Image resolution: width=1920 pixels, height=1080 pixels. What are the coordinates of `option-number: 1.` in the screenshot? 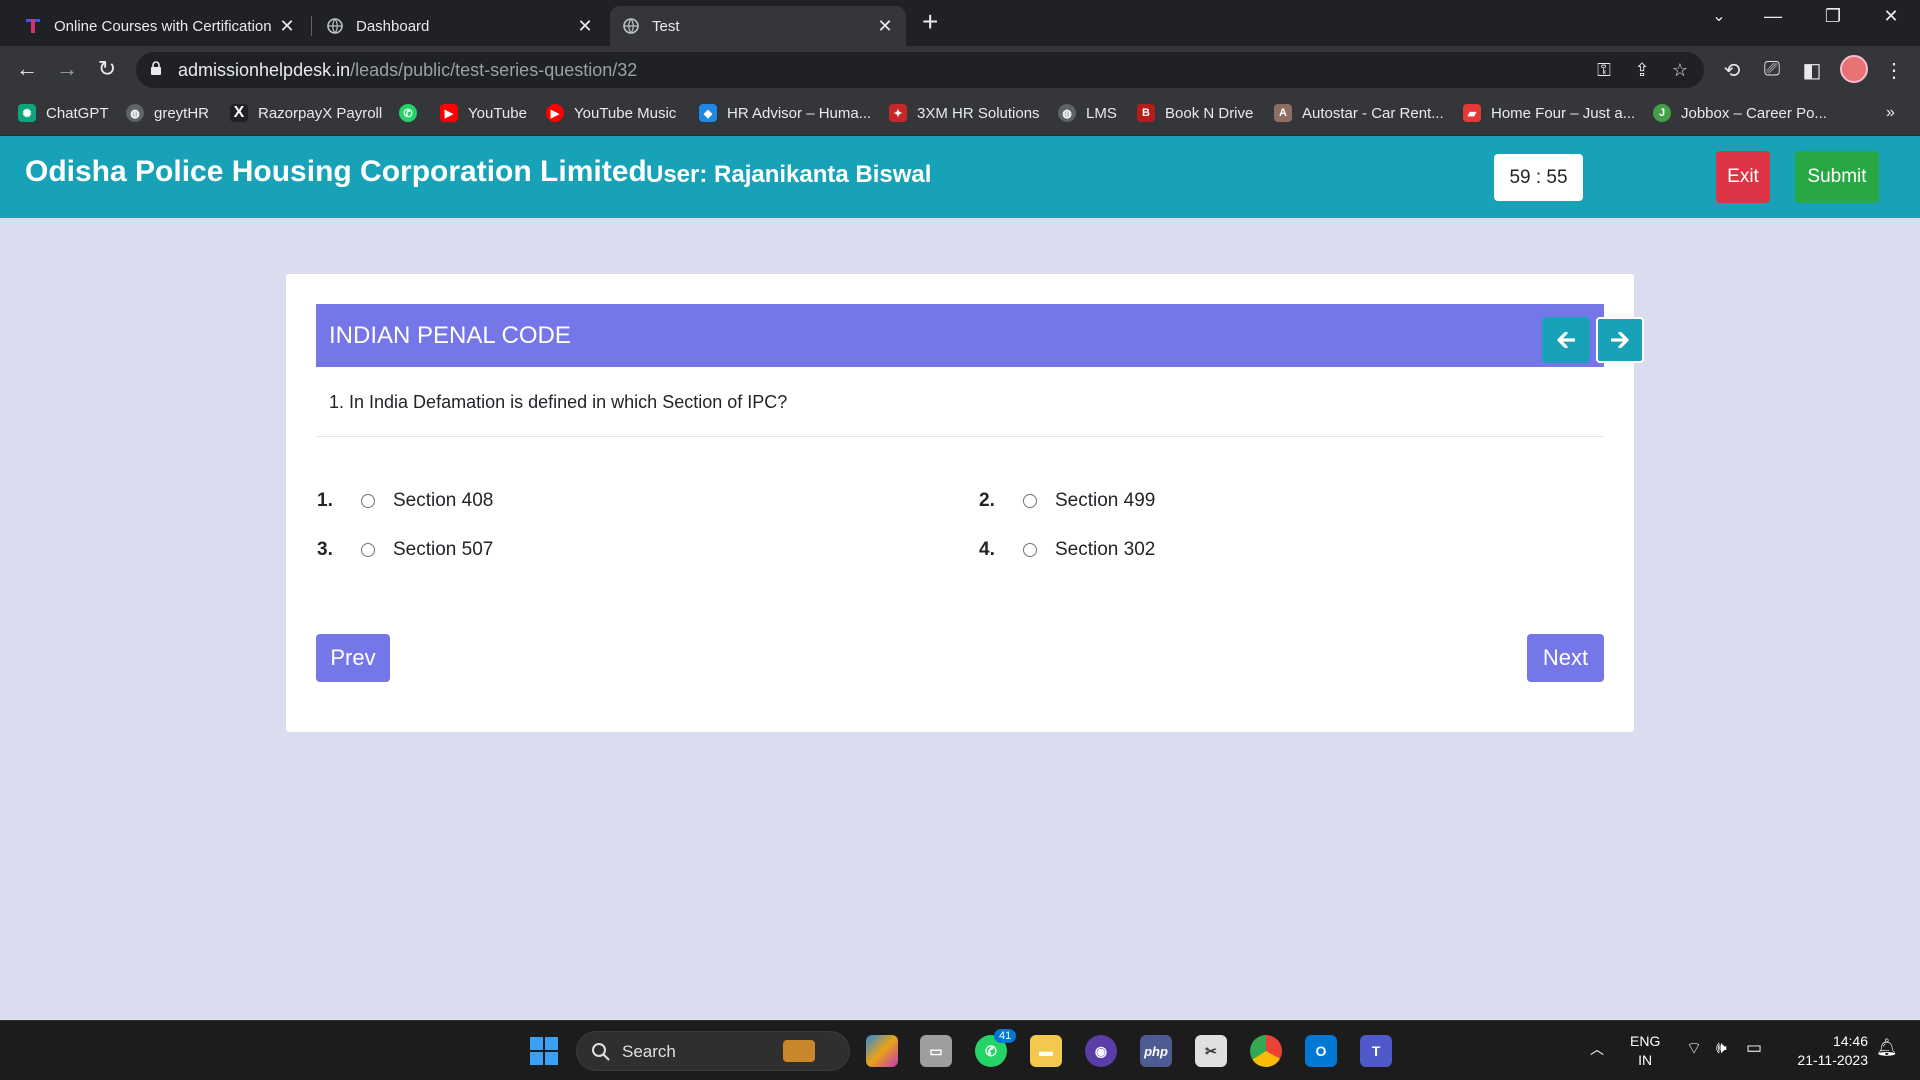 It's located at (325, 500).